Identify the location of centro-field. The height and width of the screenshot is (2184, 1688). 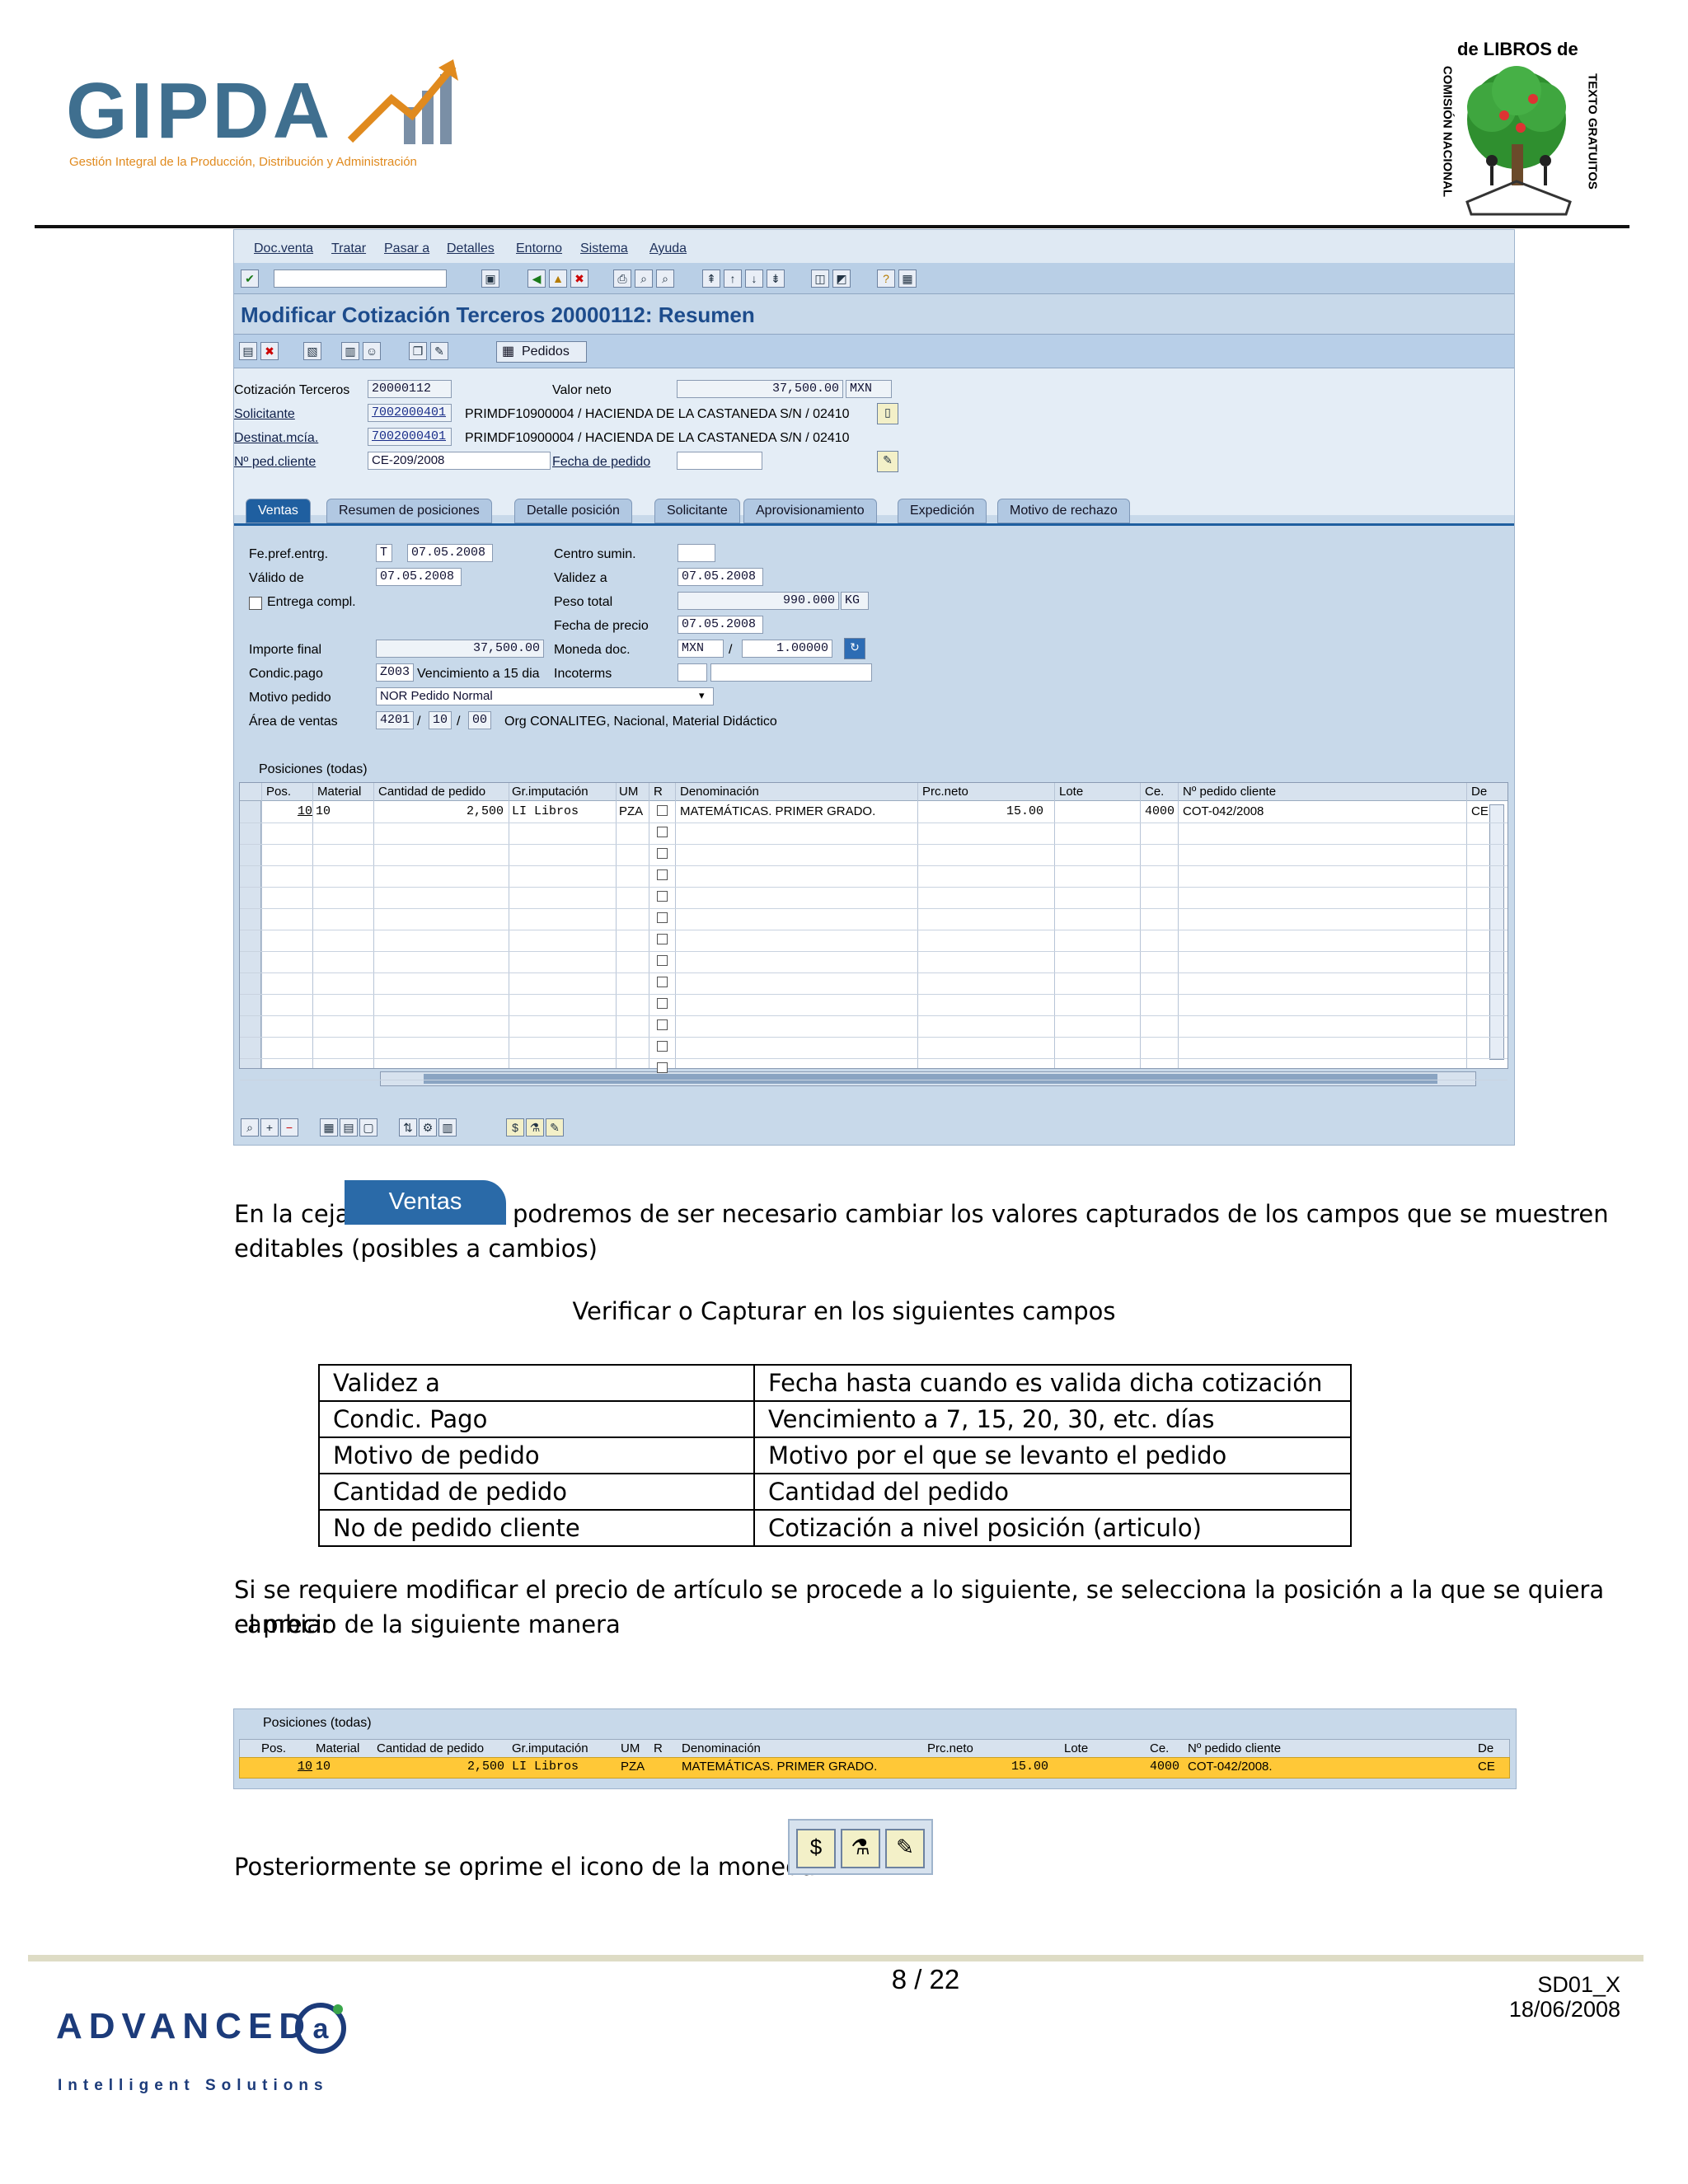
(697, 553).